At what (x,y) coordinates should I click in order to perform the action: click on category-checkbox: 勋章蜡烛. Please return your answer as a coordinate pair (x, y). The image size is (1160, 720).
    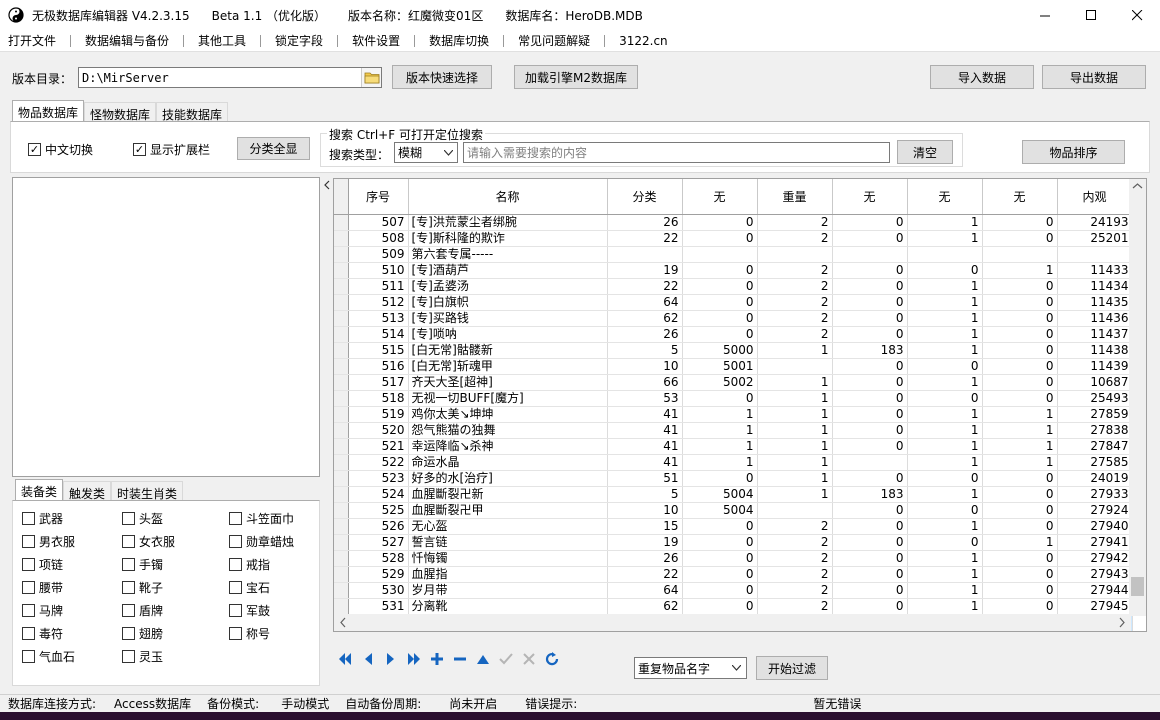
    Looking at the image, I should click on (261, 541).